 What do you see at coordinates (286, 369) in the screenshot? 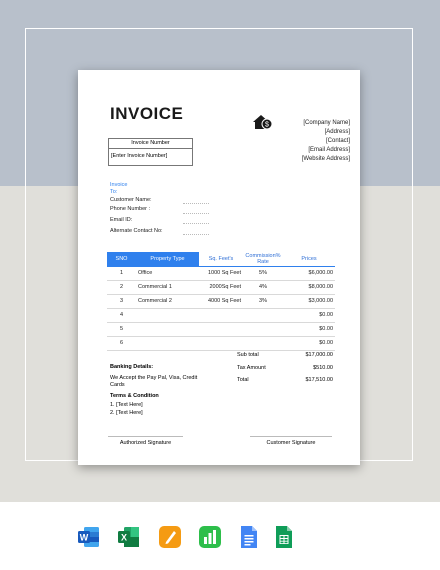
I see `tax-row: Tax Amount $510.00` at bounding box center [286, 369].